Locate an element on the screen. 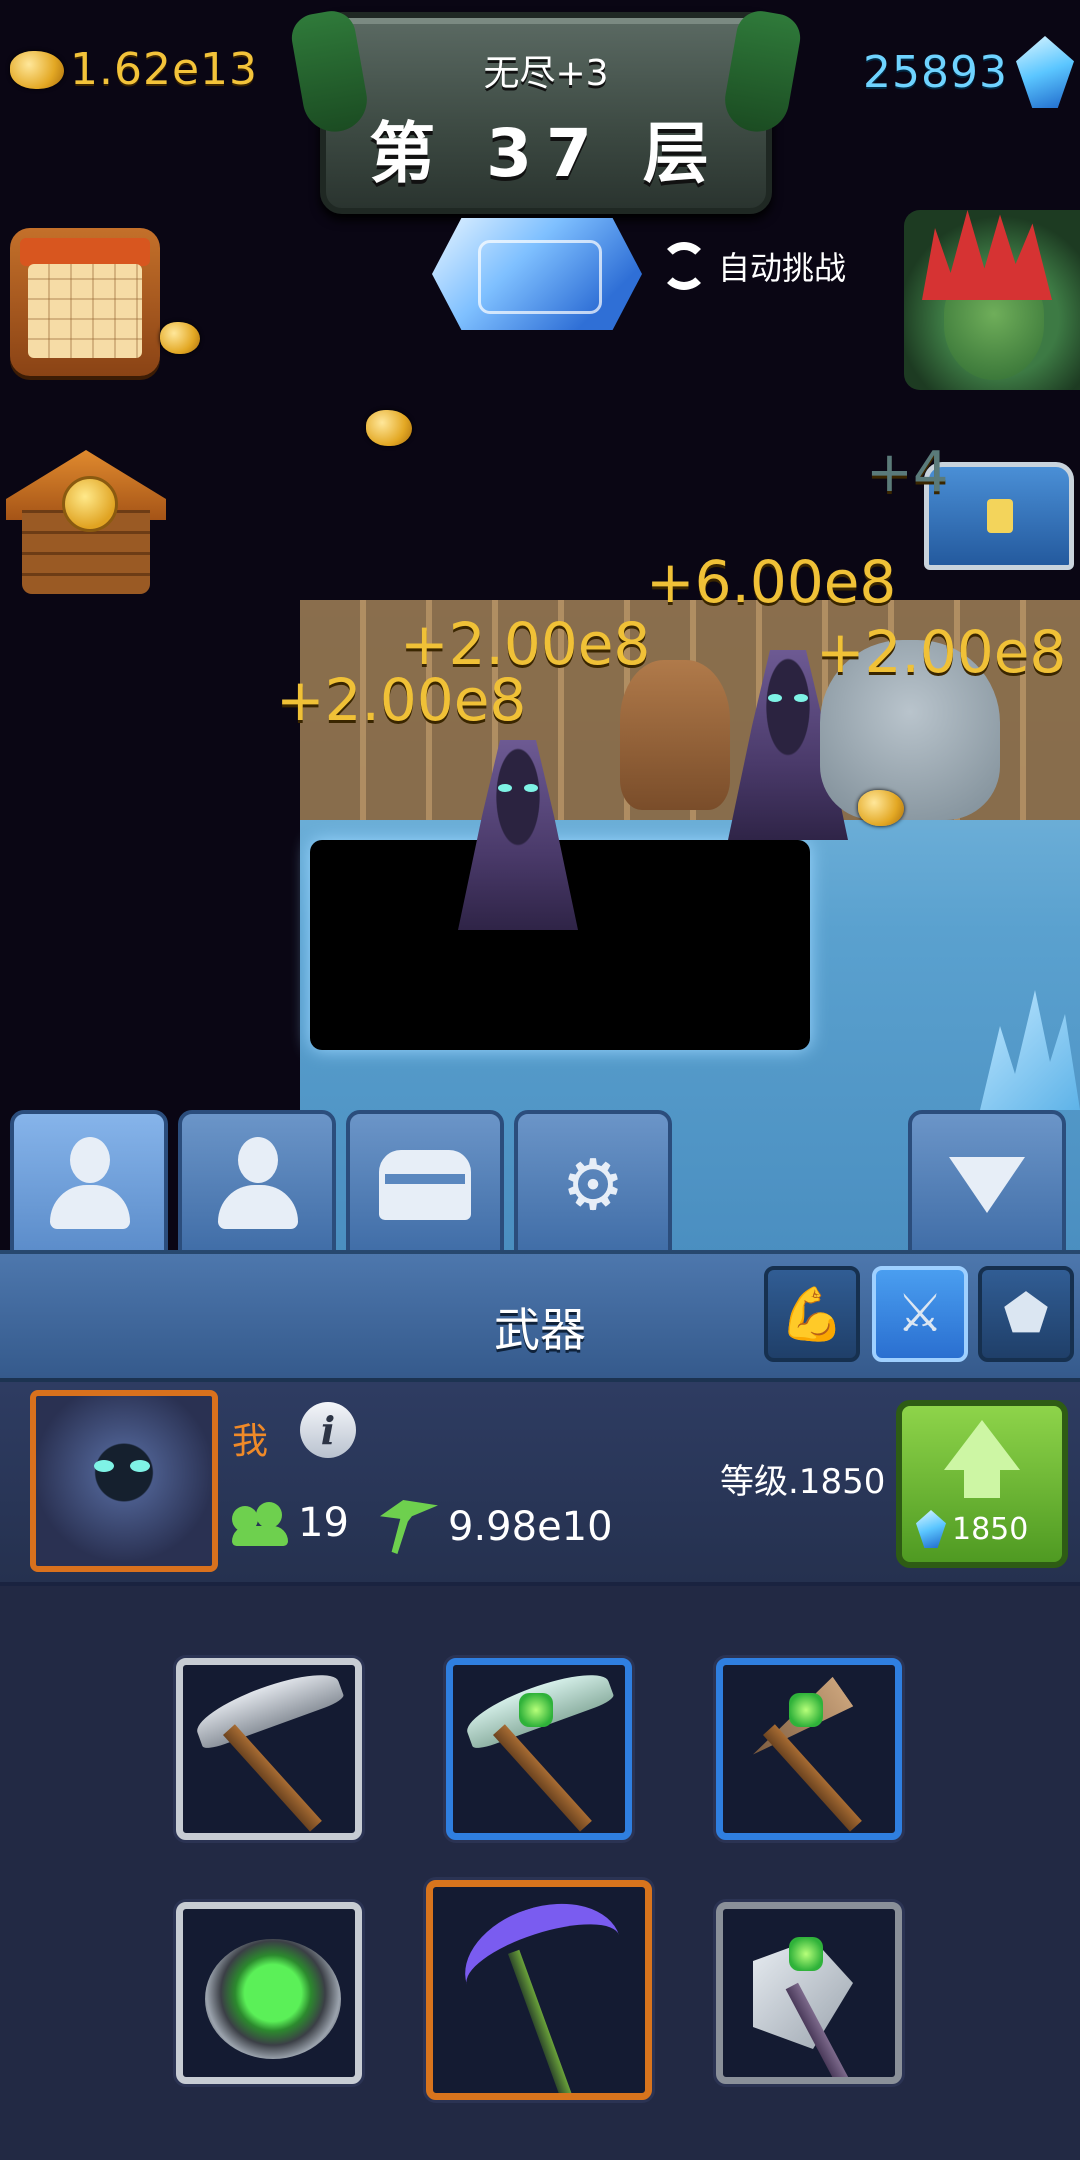  tab-team is located at coordinates (257, 1185).